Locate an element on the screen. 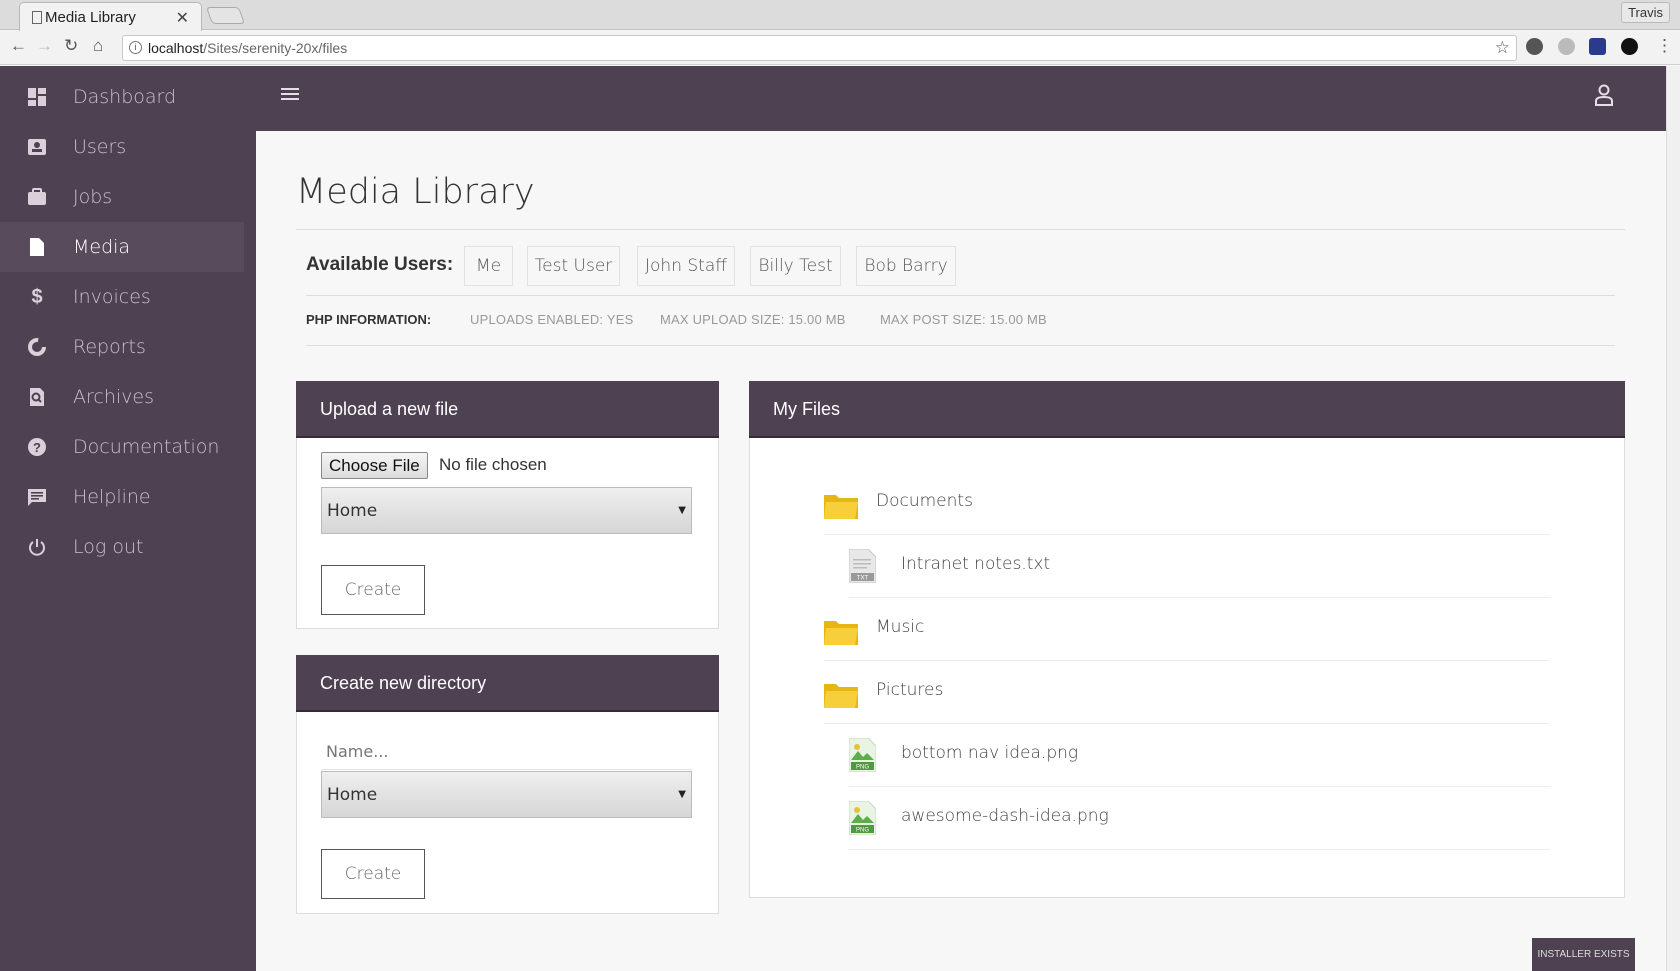 This screenshot has width=1680, height=971. choose-file-button: Choose File is located at coordinates (374, 465).